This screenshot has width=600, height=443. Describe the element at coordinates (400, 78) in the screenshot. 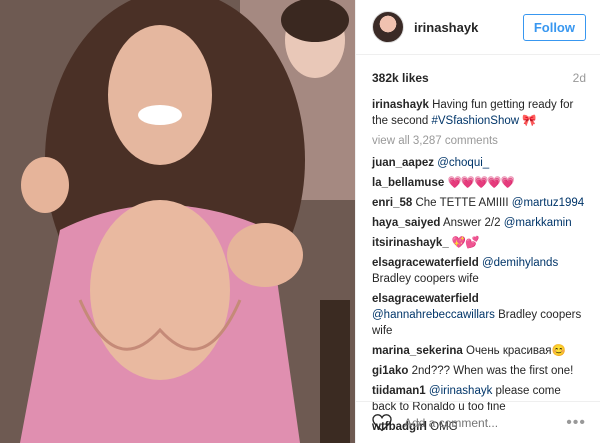

I see `likes-count: 382k likes` at that location.